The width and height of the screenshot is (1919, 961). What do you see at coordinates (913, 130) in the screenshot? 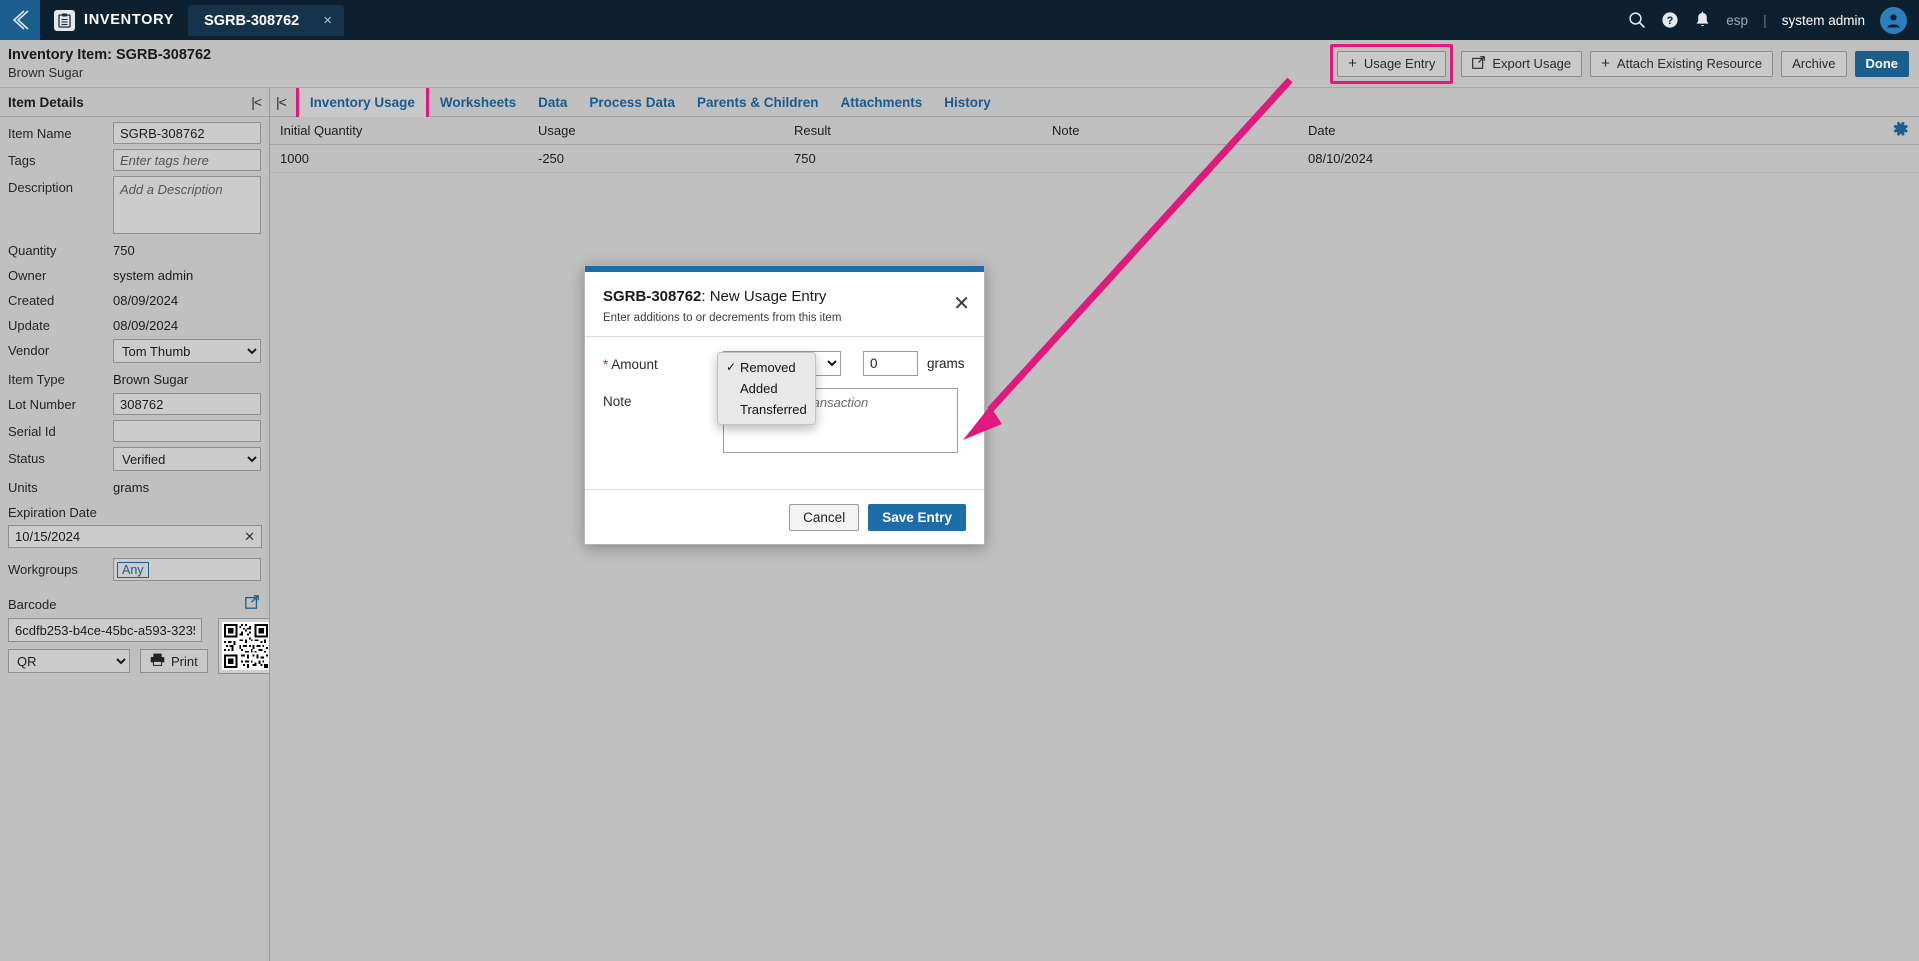
I see `column-header-result: Result` at bounding box center [913, 130].